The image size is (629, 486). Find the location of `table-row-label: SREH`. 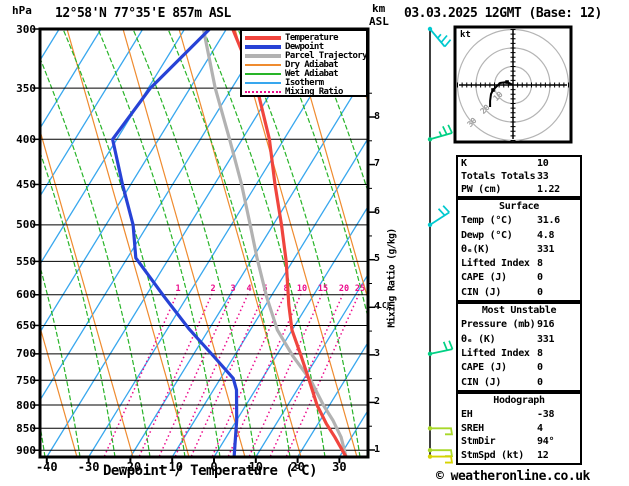

table-row-label: SREH is located at coordinates (472, 428).